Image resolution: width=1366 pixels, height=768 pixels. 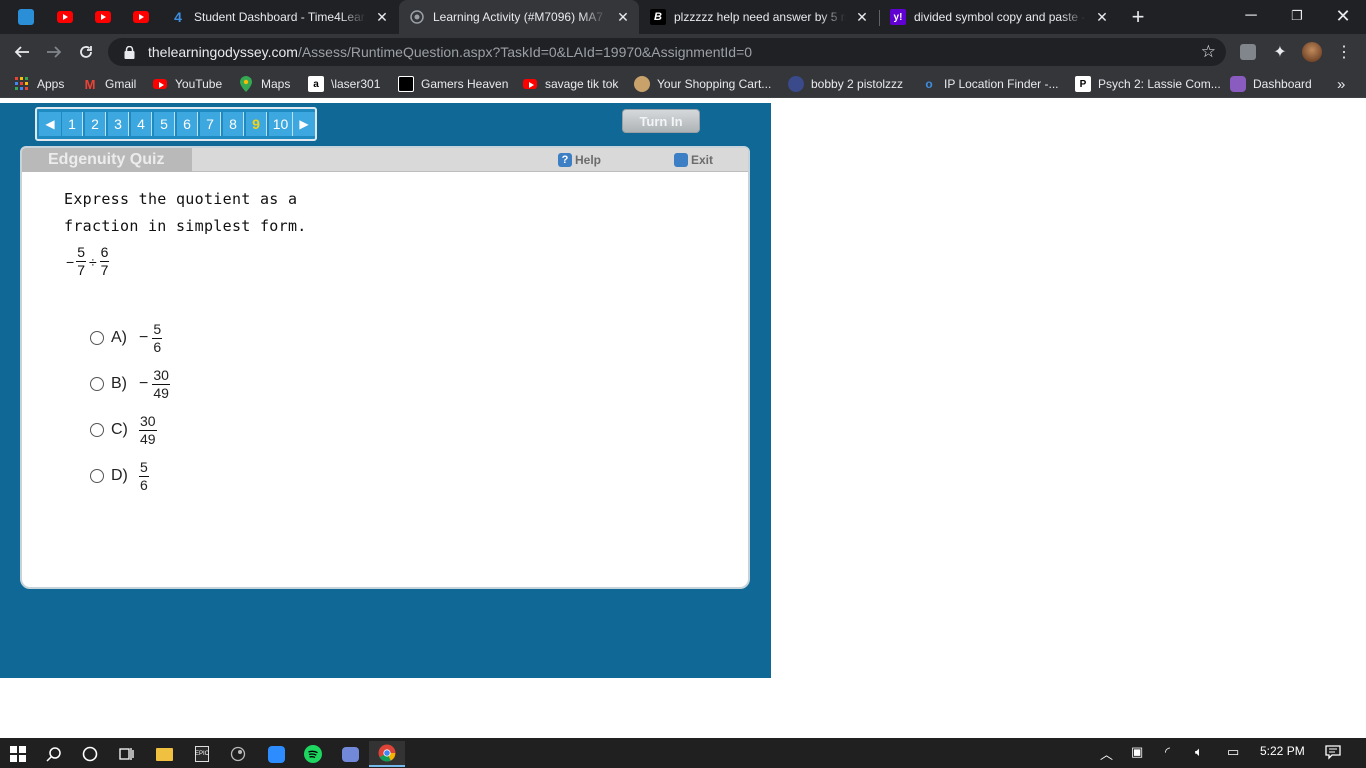 I want to click on notifications-icon, so click(x=1333, y=753).